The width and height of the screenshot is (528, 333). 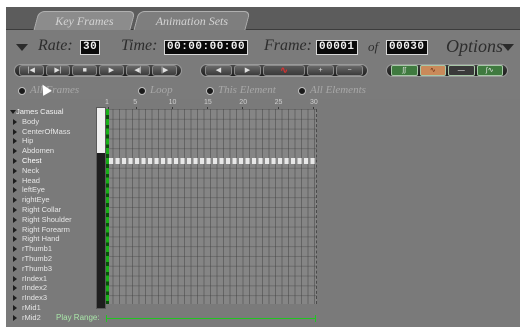 I want to click on tree-item-label: rIndex3, so click(x=35, y=298).